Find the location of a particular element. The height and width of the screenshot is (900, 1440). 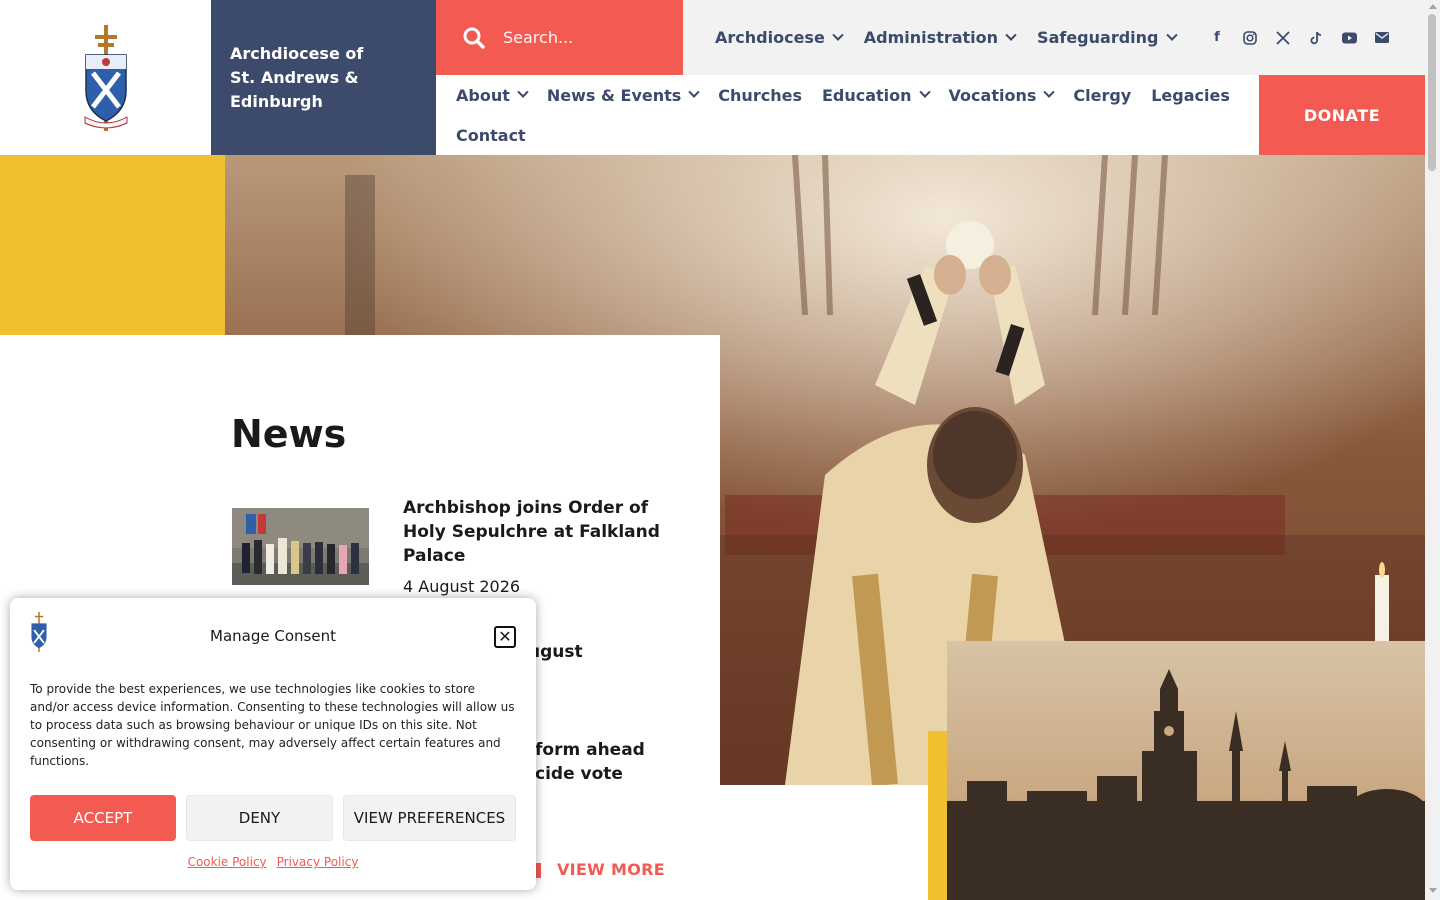

nav-label: Contact is located at coordinates (491, 135).